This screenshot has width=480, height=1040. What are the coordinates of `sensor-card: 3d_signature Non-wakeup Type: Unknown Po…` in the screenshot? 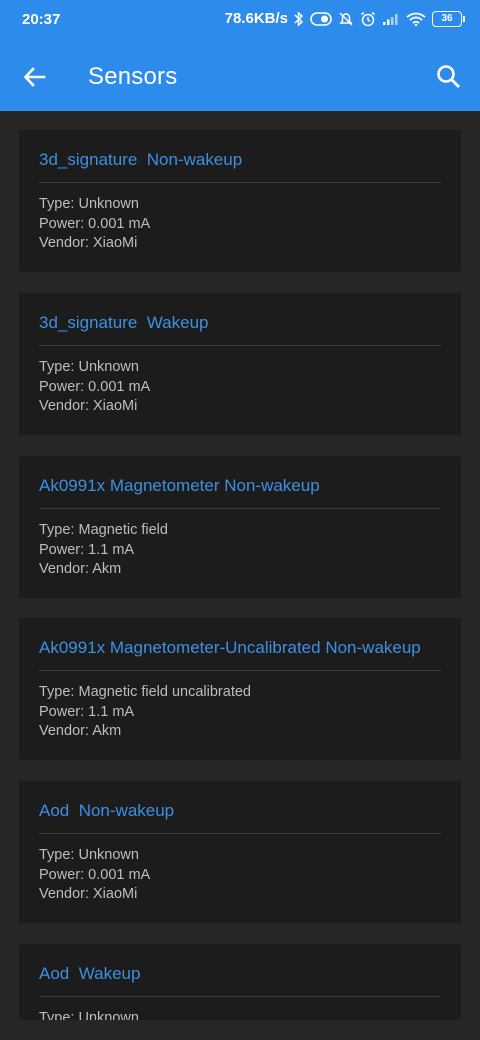 It's located at (240, 201).